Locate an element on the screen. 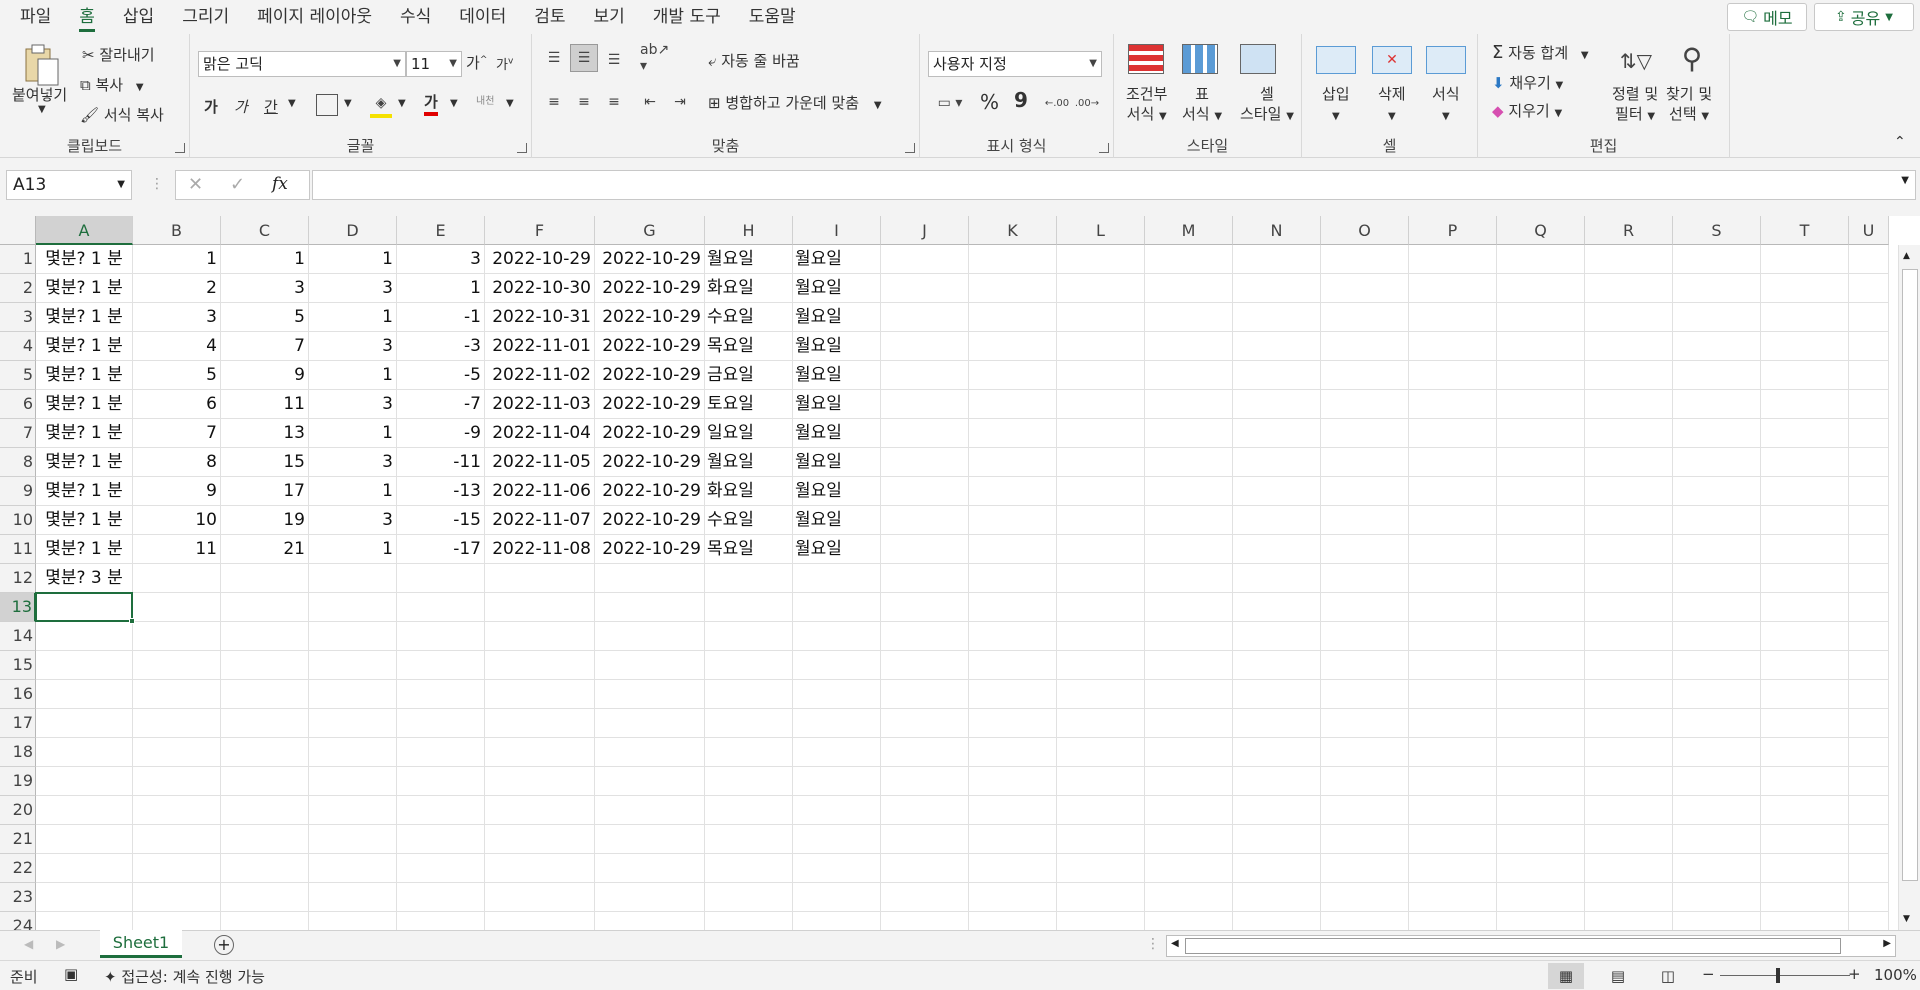 The width and height of the screenshot is (1920, 990). sort-filter-icon: ⇅▽ is located at coordinates (1636, 61).